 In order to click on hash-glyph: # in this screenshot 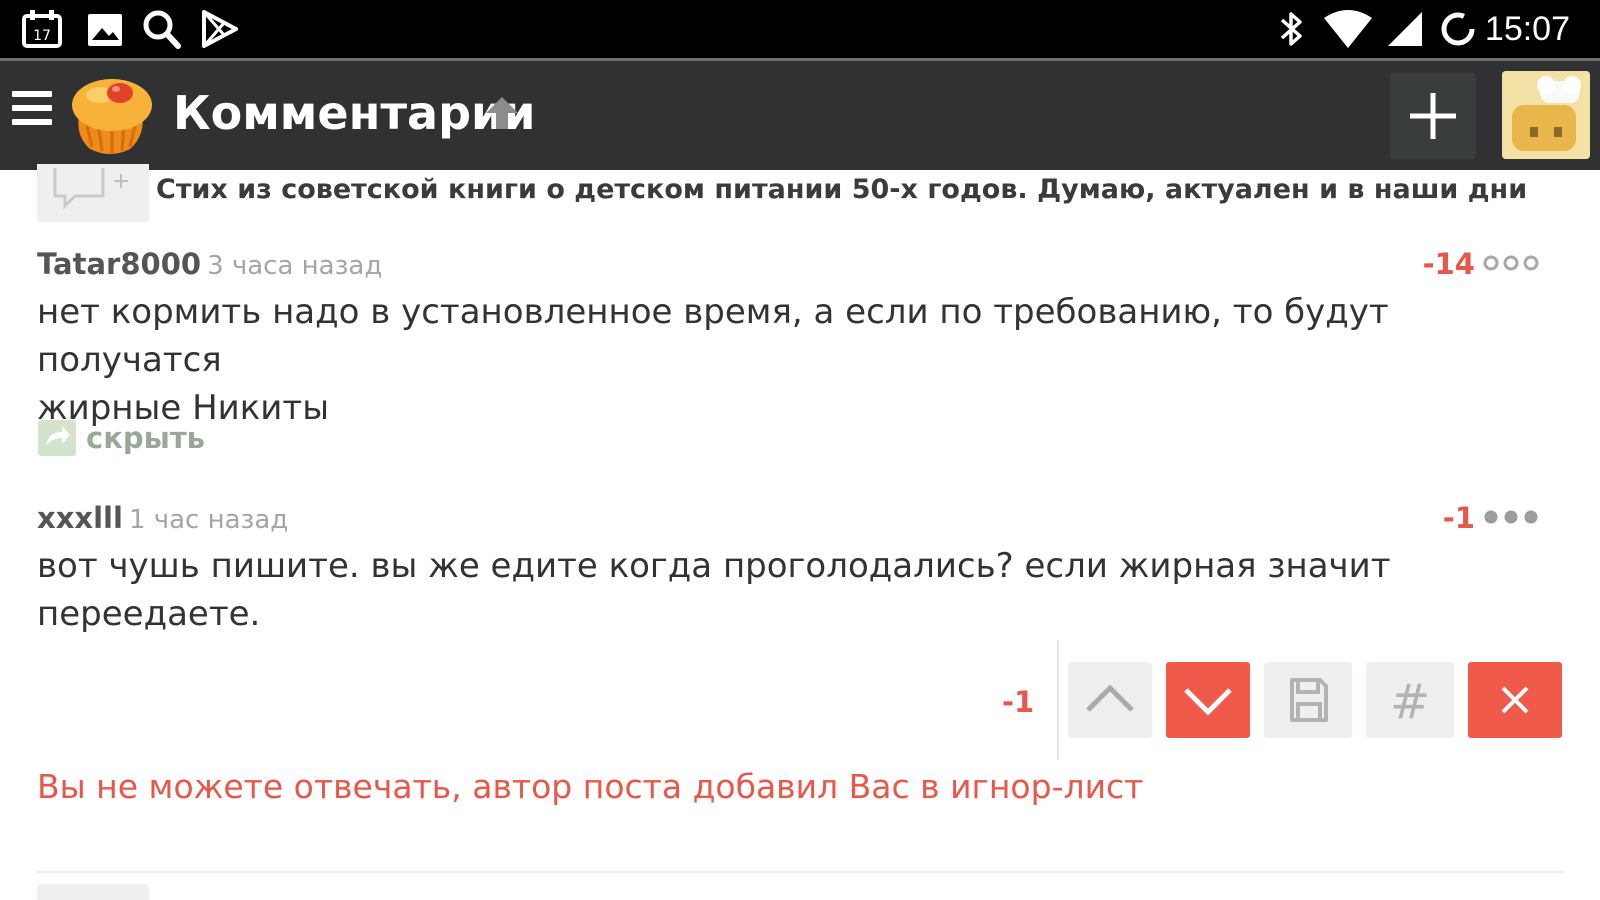, I will do `click(1410, 702)`.